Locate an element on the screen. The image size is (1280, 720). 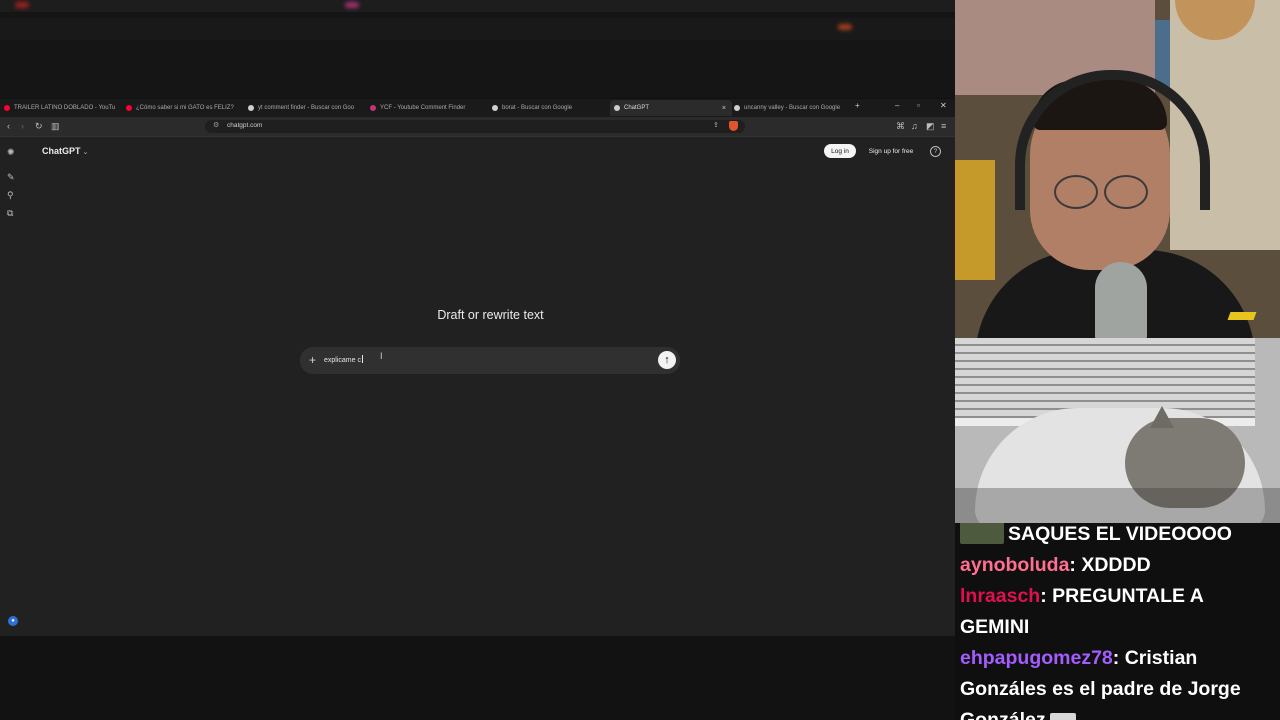
chat-message: aynoboluda: XDDDD is located at coordinates (1055, 565).